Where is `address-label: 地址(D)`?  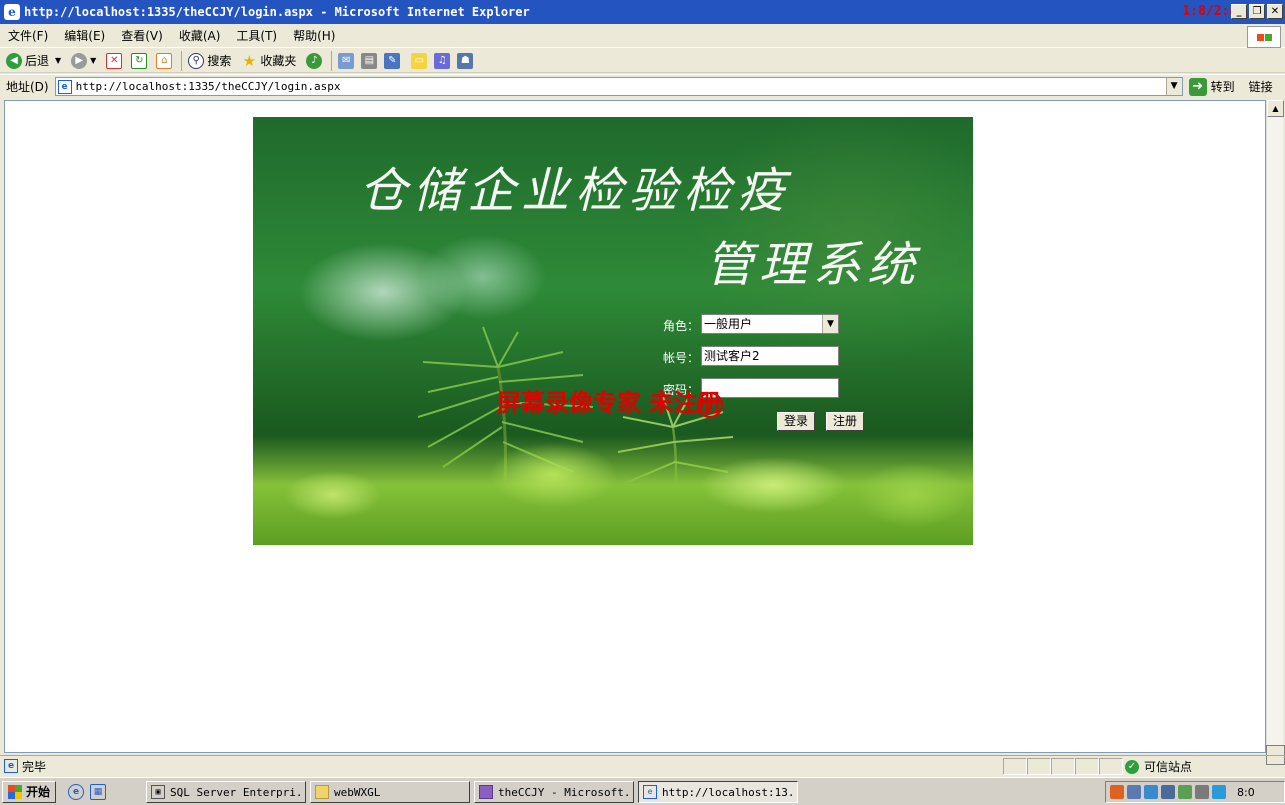 address-label: 地址(D) is located at coordinates (27, 87).